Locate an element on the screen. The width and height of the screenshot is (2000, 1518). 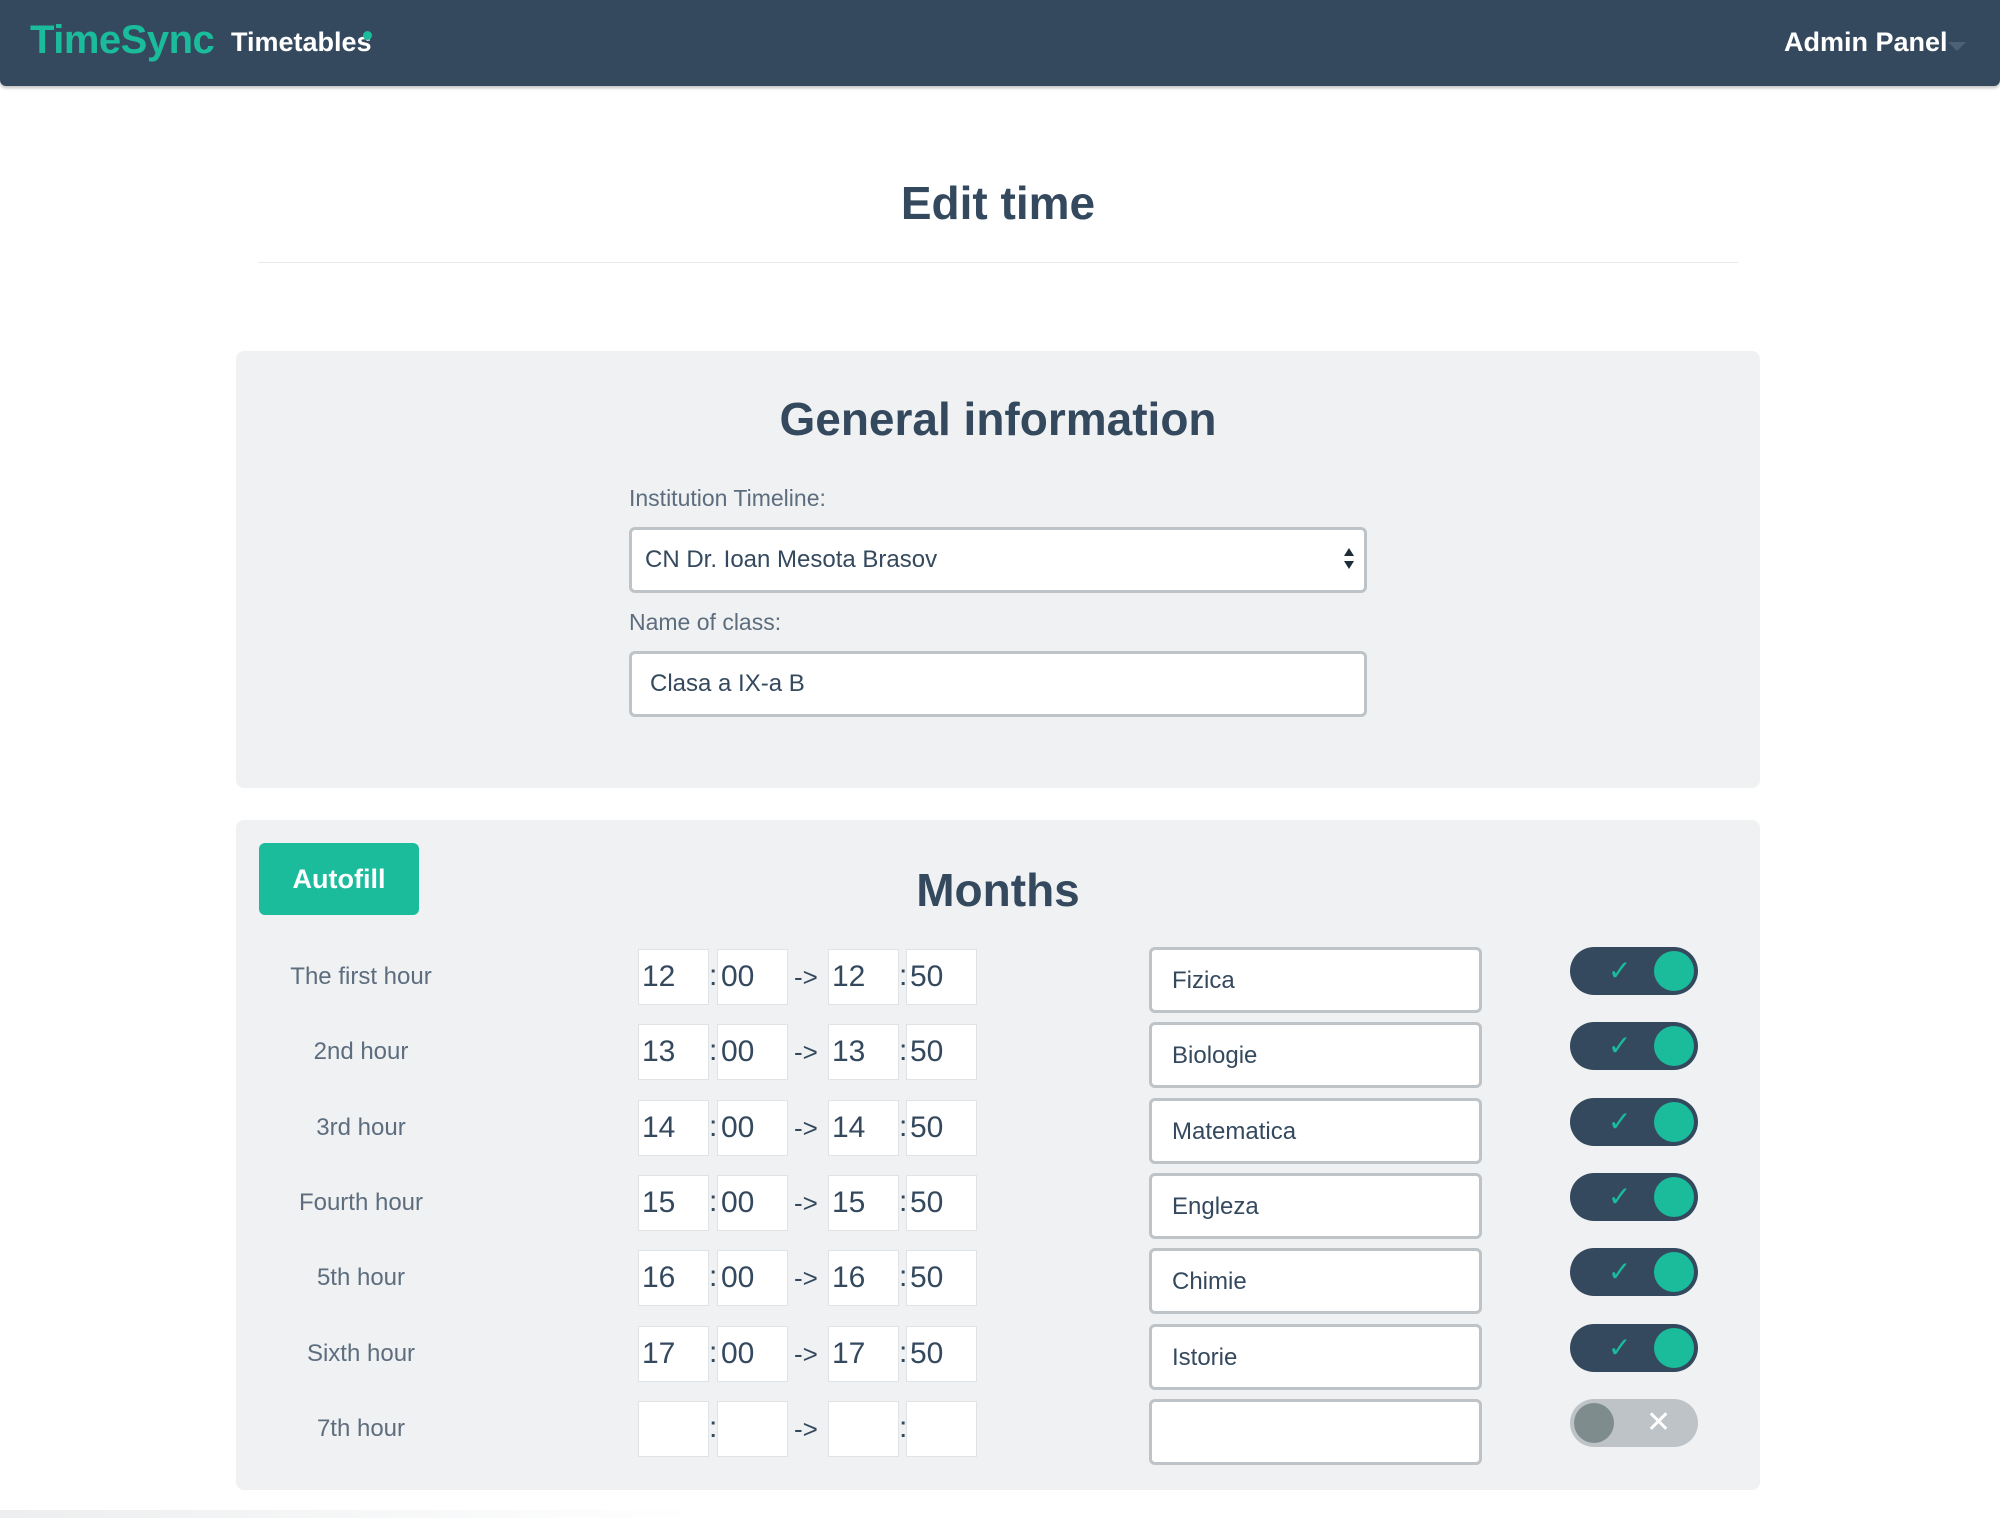
end-hour-input is located at coordinates (863, 1428).